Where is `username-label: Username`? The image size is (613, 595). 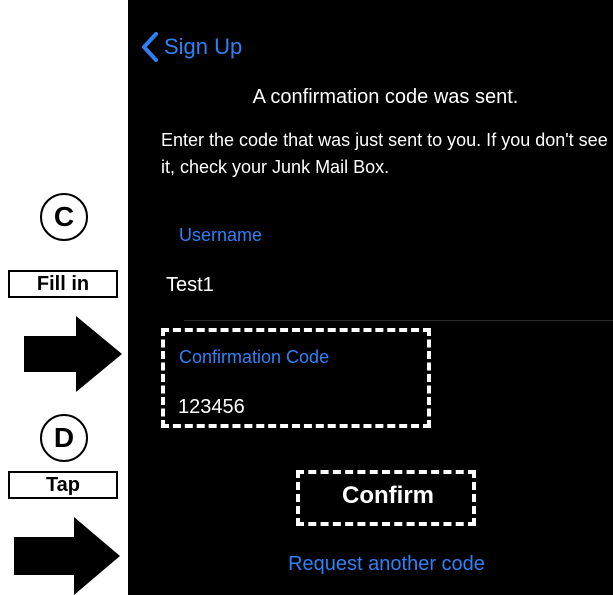 username-label: Username is located at coordinates (221, 235).